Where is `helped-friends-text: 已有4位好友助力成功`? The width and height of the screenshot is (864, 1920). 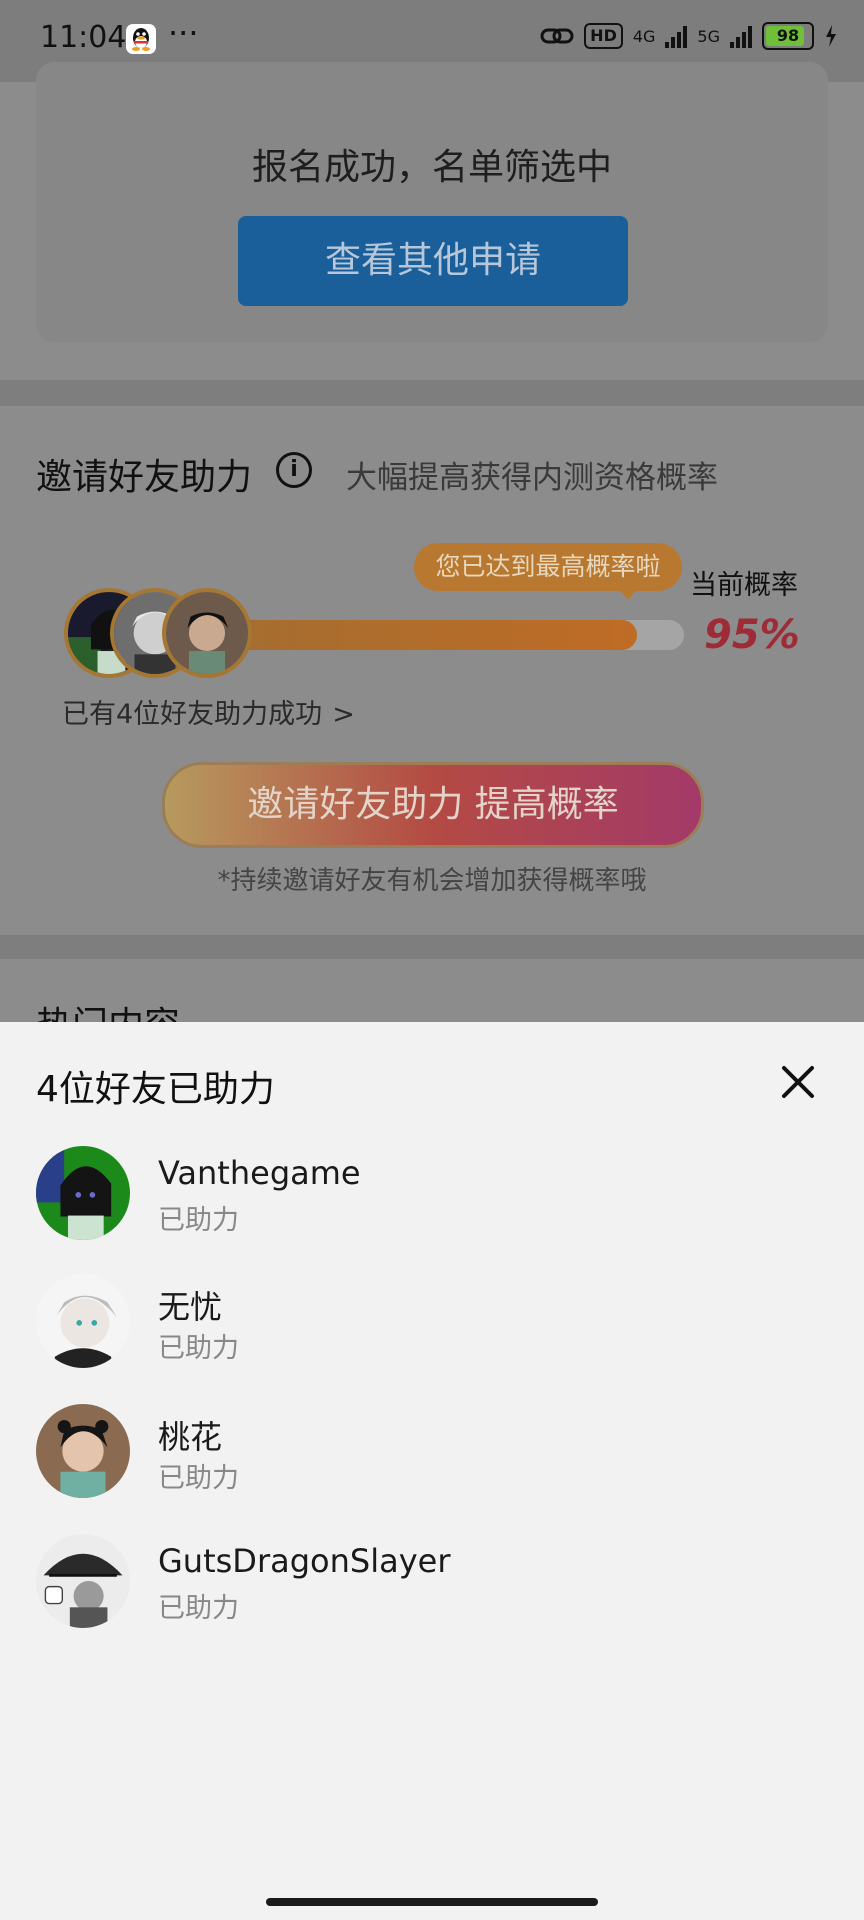
helped-friends-text: 已有4位好友助力成功 is located at coordinates (192, 714).